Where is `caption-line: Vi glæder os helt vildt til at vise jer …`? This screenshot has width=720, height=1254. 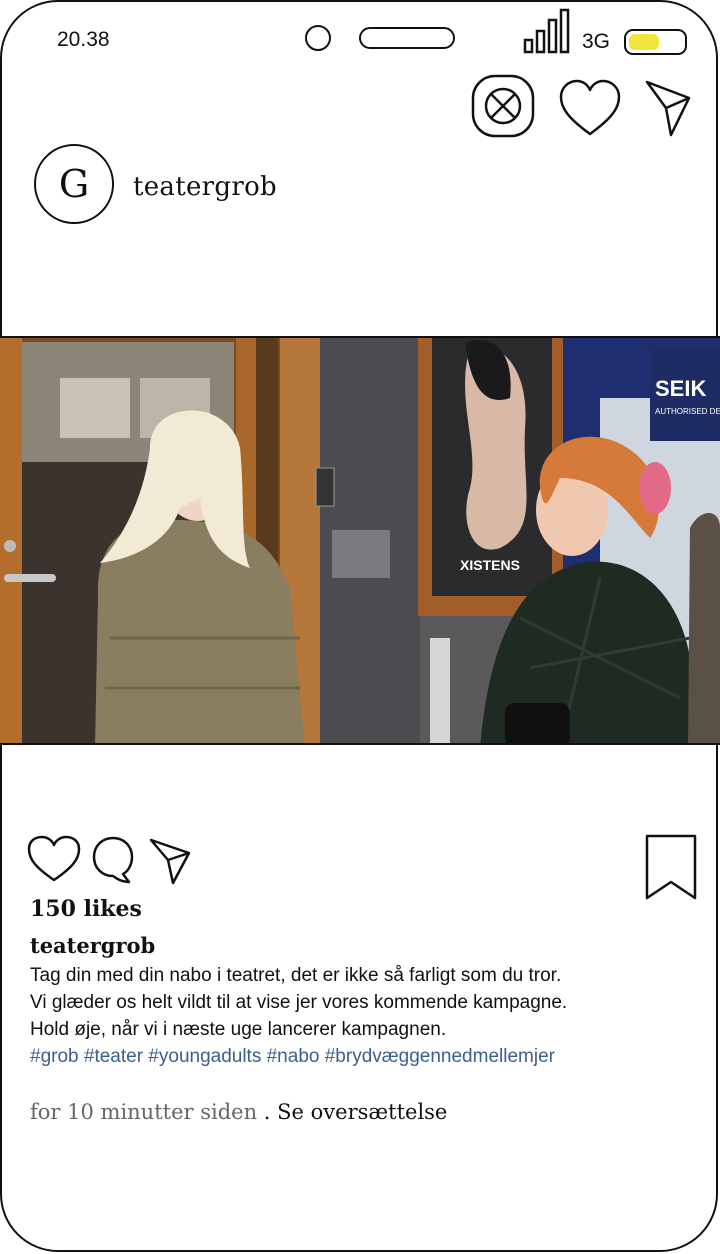
caption-line: Vi glæder os helt vildt til at vise jer … is located at coordinates (299, 1002).